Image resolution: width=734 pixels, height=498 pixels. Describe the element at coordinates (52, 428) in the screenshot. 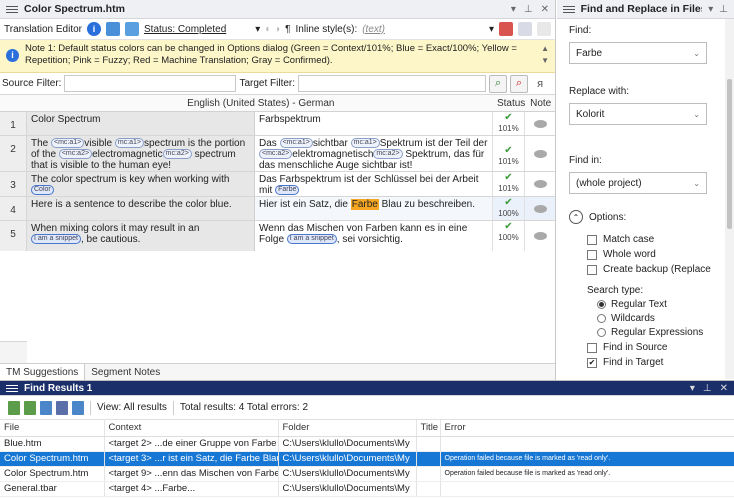

I see `column-header: File` at that location.